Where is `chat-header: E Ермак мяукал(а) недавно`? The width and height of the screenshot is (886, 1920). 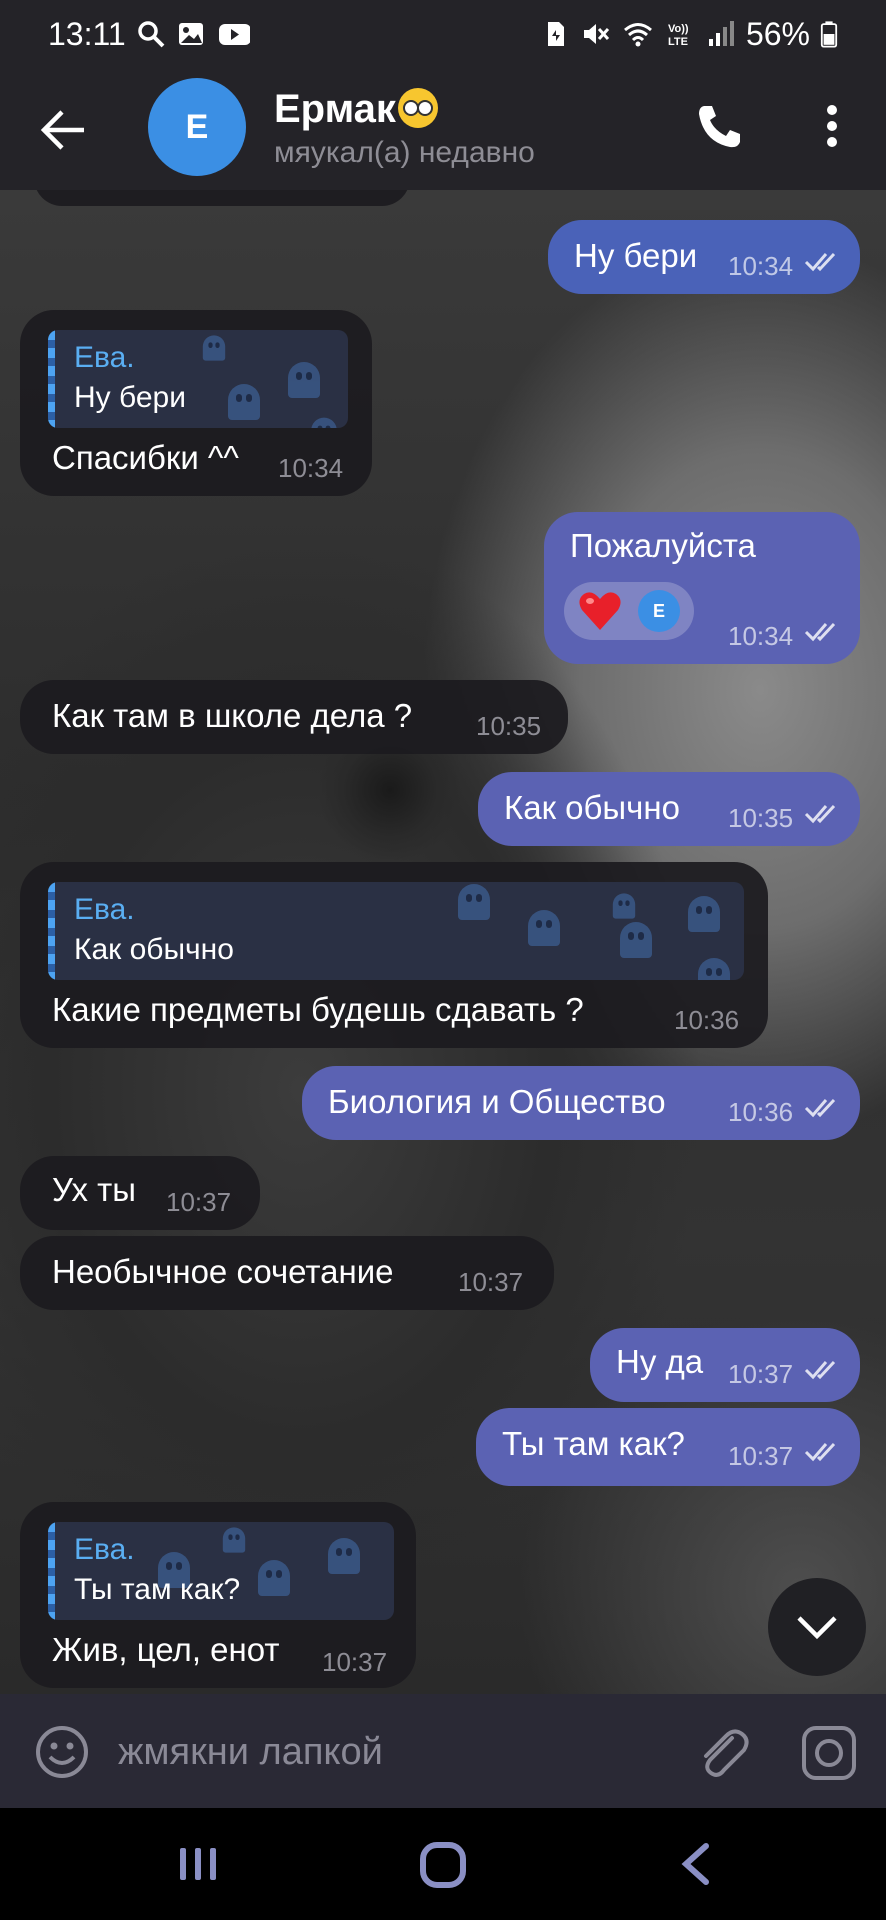
chat-header: E Ермак мяукал(а) недавно is located at coordinates (443, 129).